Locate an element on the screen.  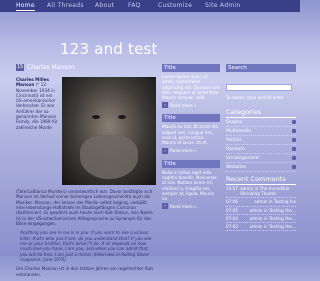
search-hint: To search, type and hit enter is located at coordinates (255, 97).